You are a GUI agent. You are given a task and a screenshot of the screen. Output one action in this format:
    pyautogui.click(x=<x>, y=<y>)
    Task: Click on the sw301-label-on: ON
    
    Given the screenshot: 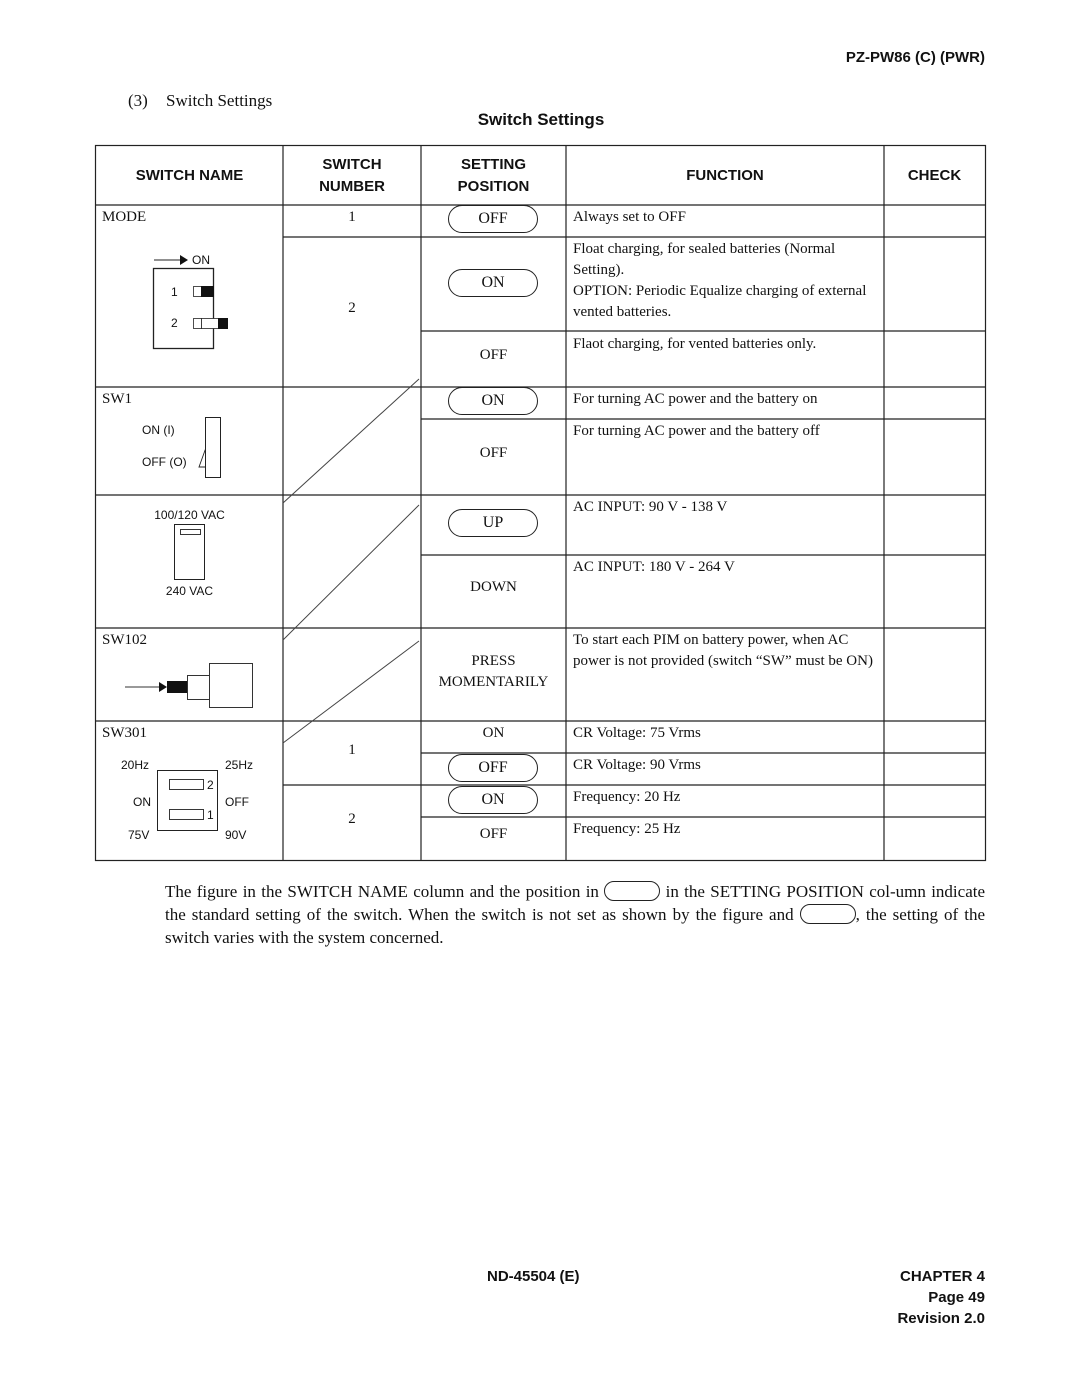 What is the action you would take?
    pyautogui.click(x=142, y=802)
    